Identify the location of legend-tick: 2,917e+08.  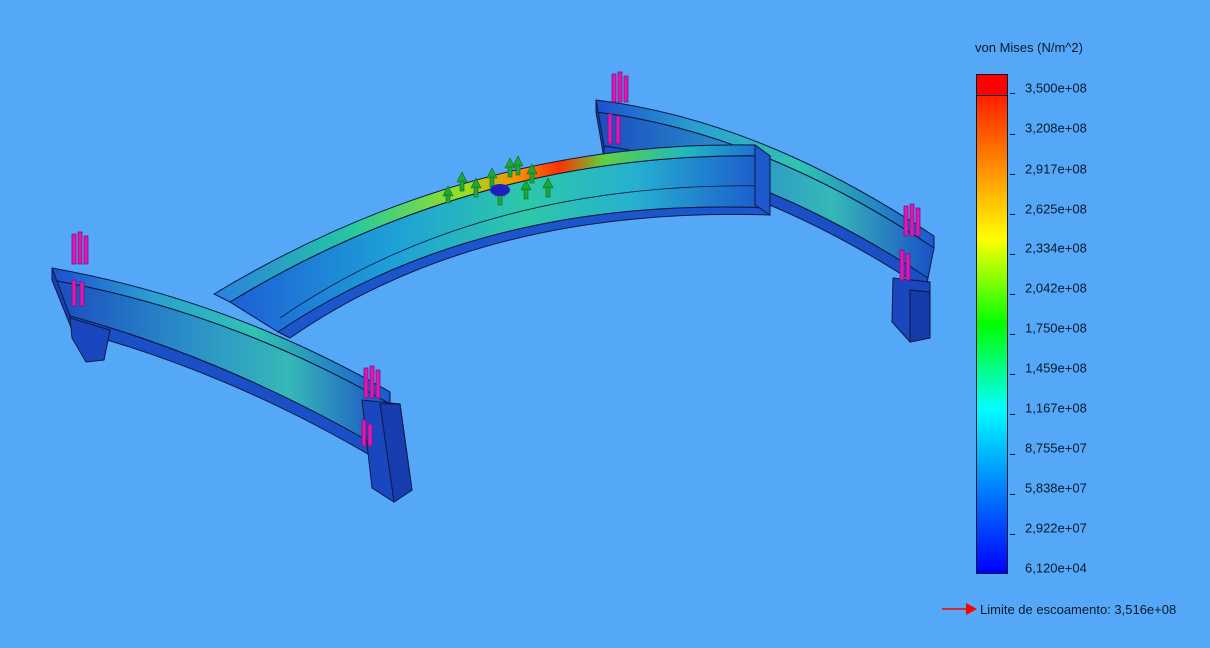
(1056, 169).